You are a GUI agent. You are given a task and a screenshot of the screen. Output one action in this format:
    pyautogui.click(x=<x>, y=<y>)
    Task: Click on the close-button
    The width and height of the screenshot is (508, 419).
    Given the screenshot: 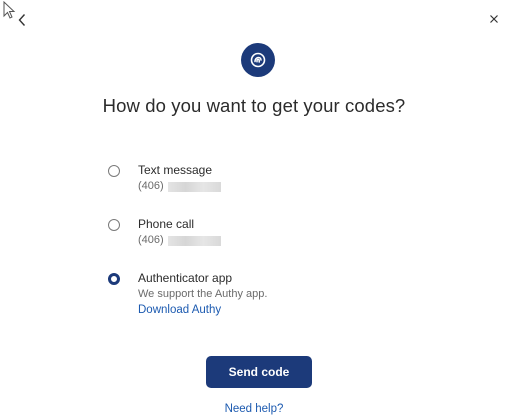 What is the action you would take?
    pyautogui.click(x=494, y=19)
    